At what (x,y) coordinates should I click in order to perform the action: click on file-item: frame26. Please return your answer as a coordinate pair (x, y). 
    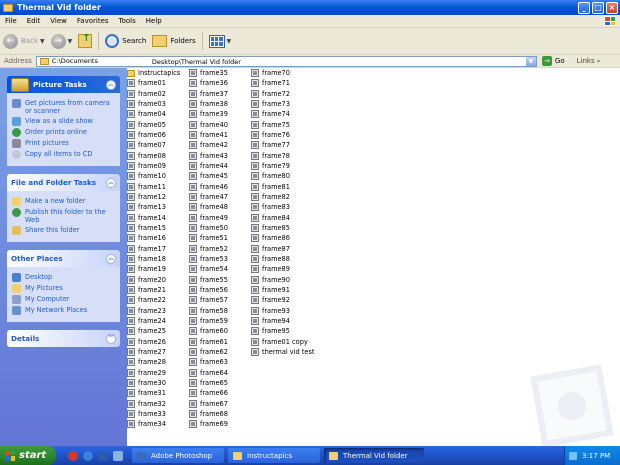
    Looking at the image, I should click on (153, 342).